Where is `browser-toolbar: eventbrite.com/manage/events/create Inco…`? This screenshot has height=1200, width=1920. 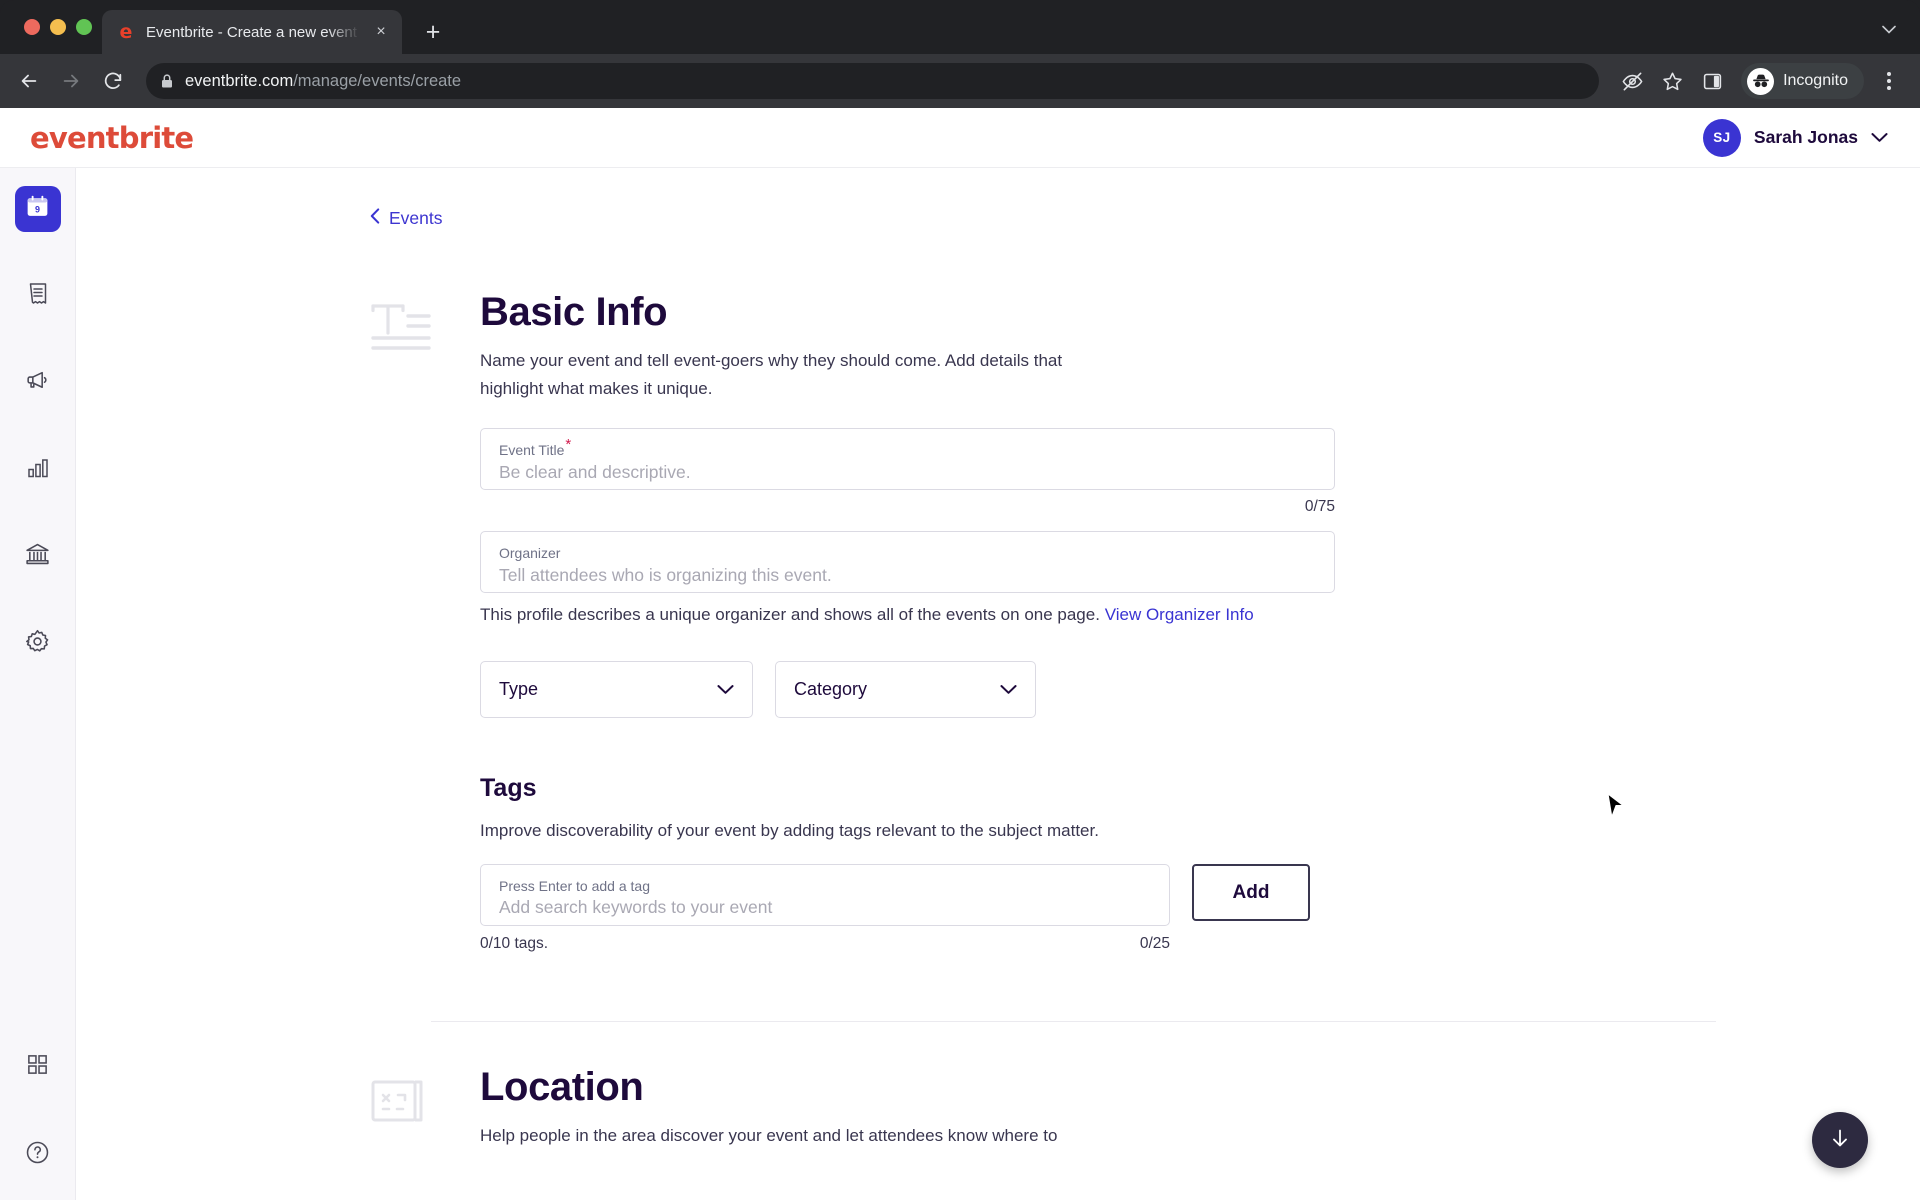
browser-toolbar: eventbrite.com/manage/events/create Inco… is located at coordinates (960, 81).